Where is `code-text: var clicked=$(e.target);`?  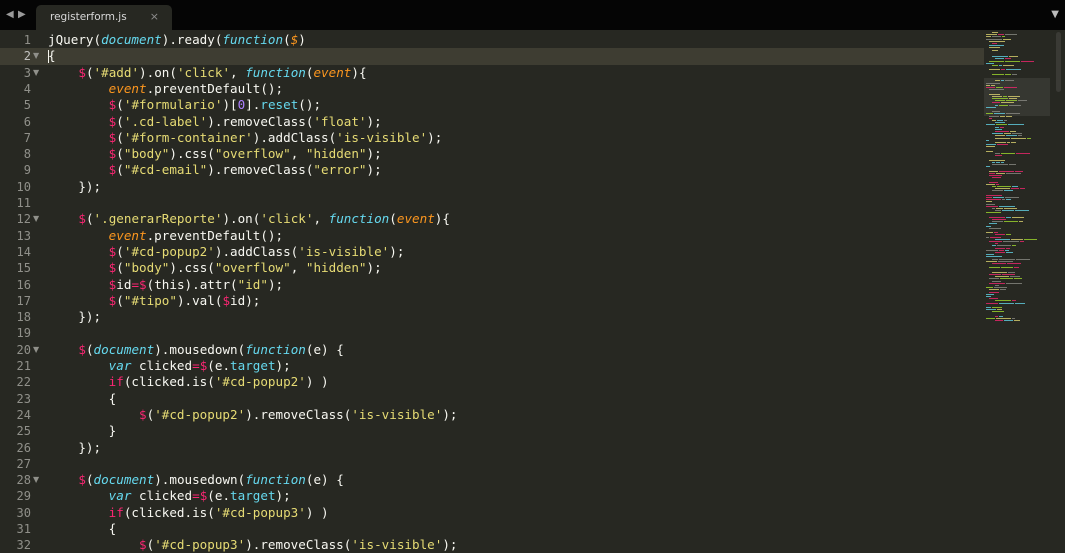
code-text: var clicked=$(e.target); is located at coordinates (169, 366).